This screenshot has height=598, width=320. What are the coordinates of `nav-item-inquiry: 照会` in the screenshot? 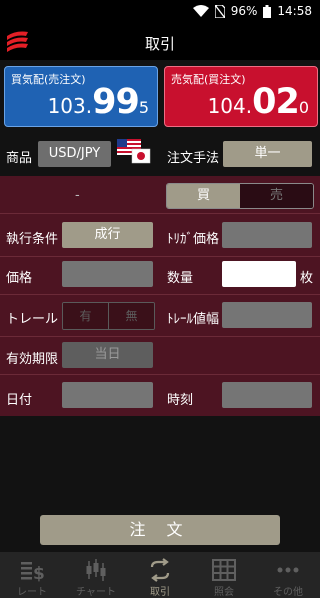 It's located at (224, 575).